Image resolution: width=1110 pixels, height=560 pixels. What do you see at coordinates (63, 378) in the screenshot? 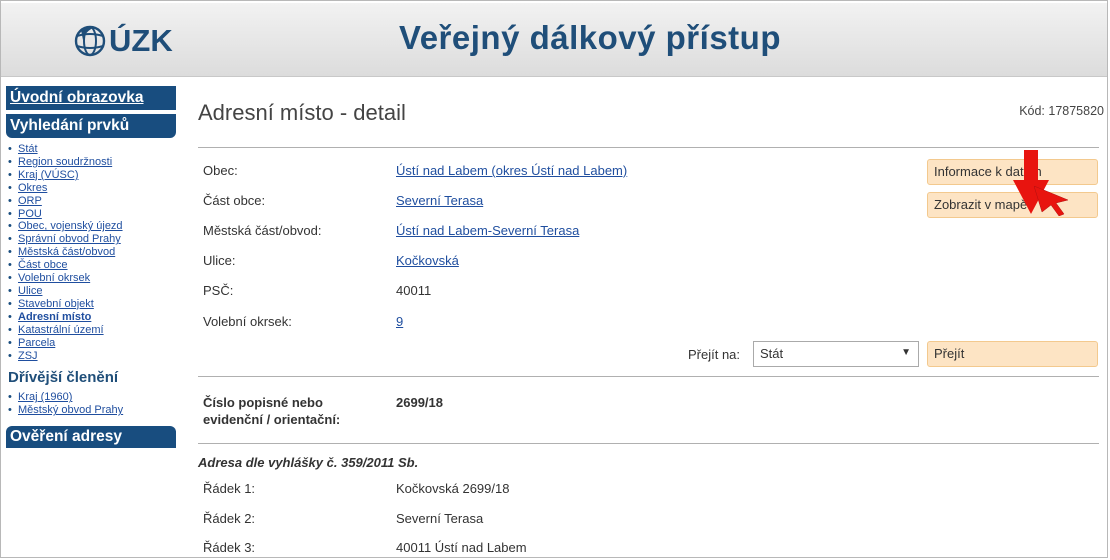
I see `sidebar-former-heading: Dřívější členění` at bounding box center [63, 378].